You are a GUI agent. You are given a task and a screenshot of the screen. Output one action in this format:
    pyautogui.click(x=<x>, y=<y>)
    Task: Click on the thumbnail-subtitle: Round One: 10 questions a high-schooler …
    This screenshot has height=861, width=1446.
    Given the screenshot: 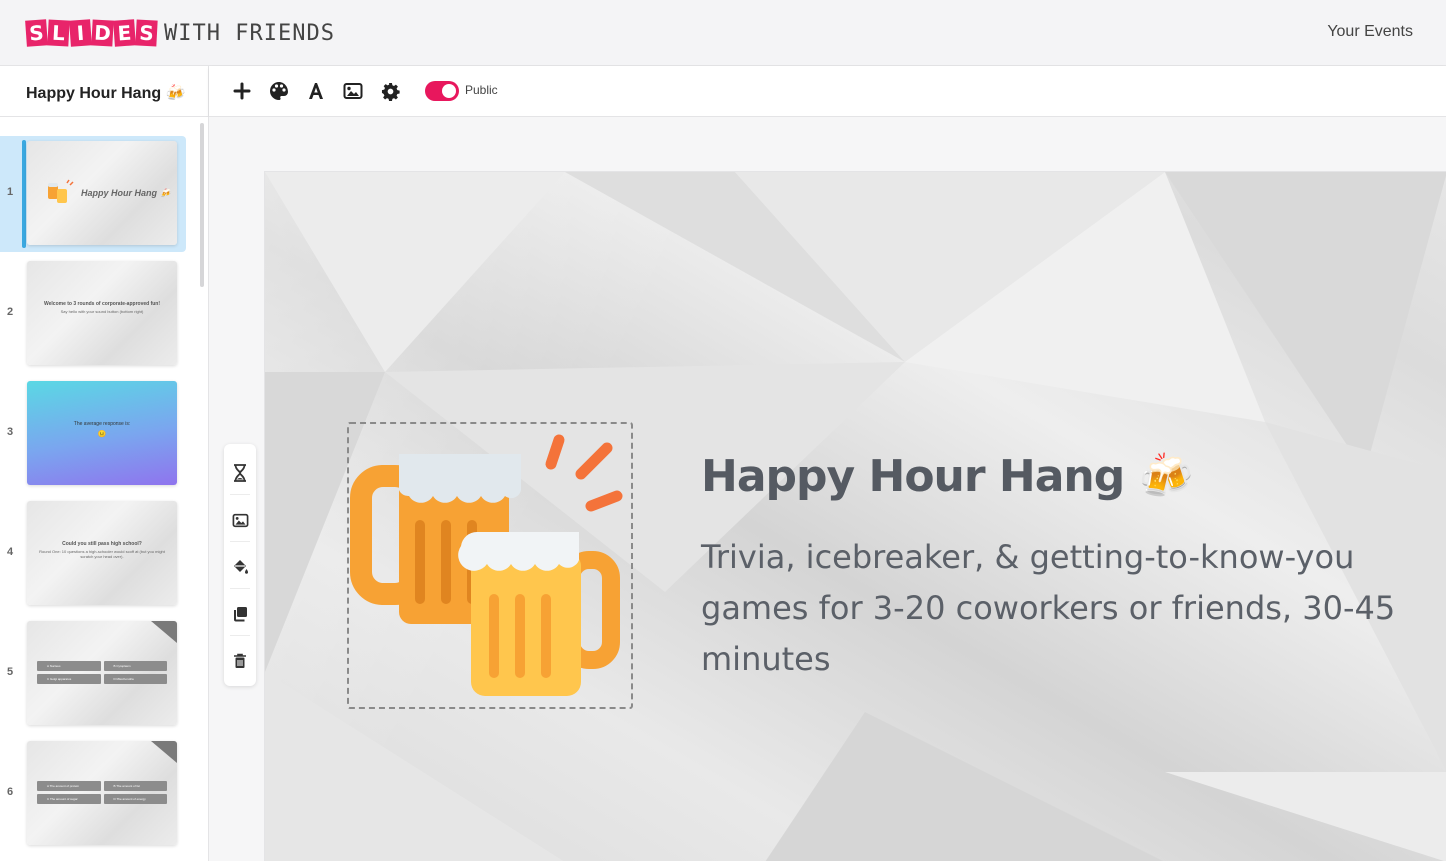 What is the action you would take?
    pyautogui.click(x=102, y=554)
    